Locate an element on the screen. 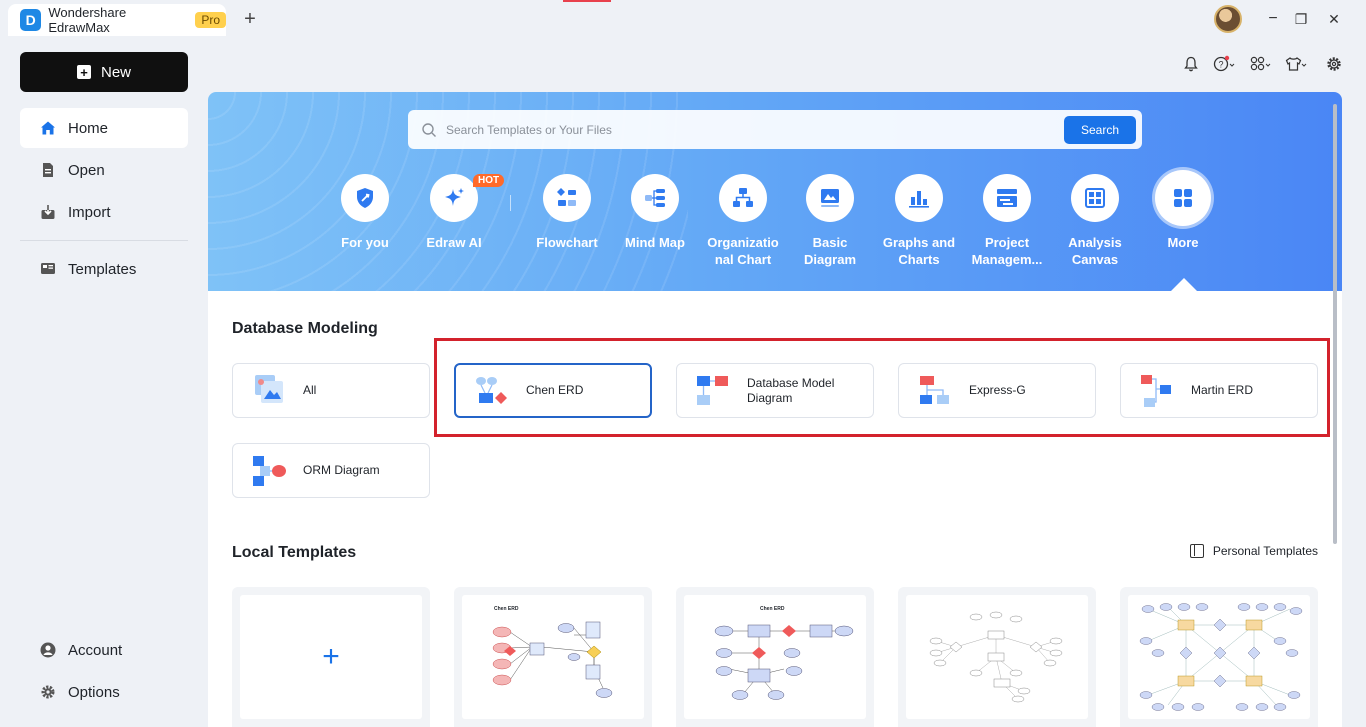  type-label: All is located at coordinates (310, 390).